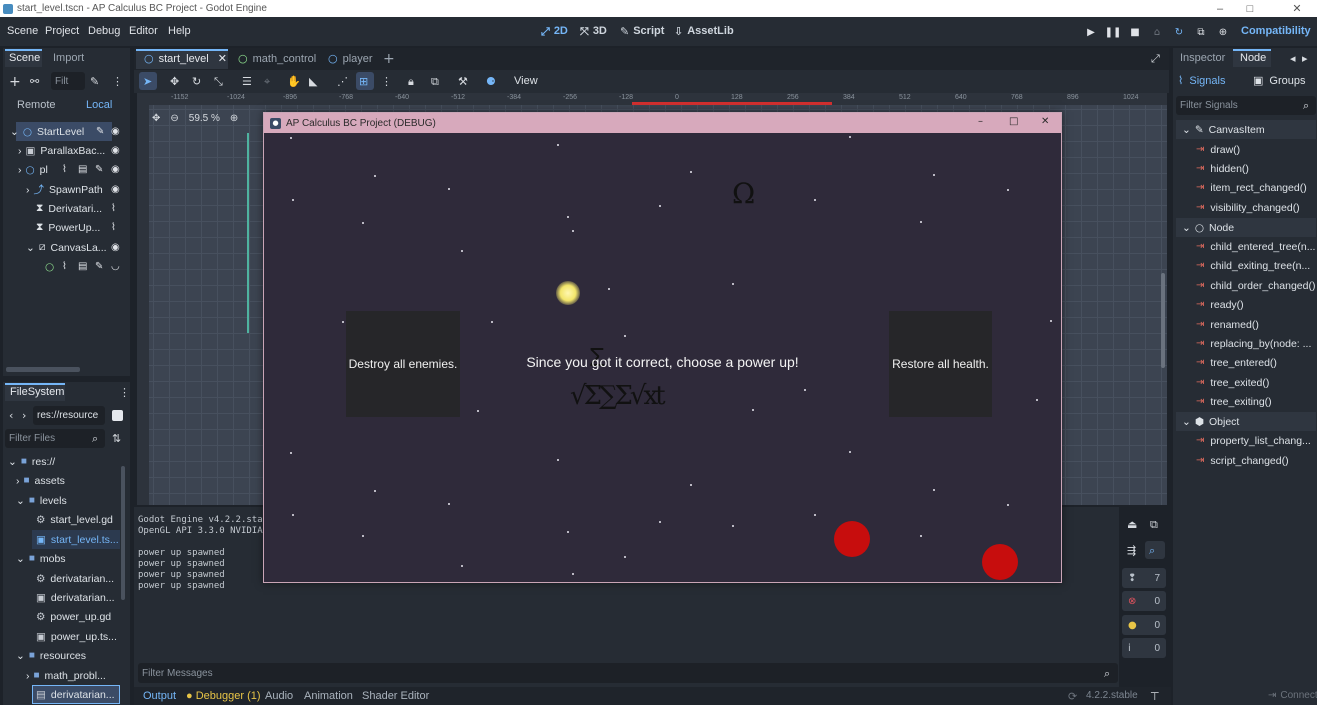  Describe the element at coordinates (41, 558) in the screenshot. I see `fs-item-mobs: ⌄ ■ mobs` at that location.